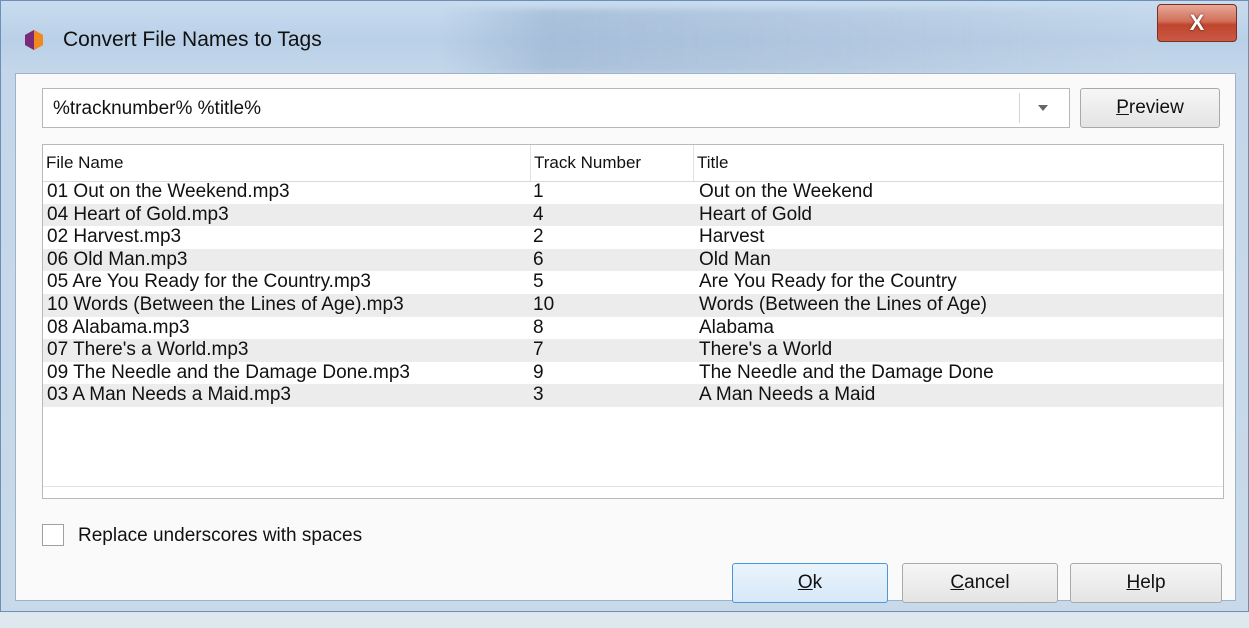  I want to click on preview-button: Preview, so click(1150, 108).